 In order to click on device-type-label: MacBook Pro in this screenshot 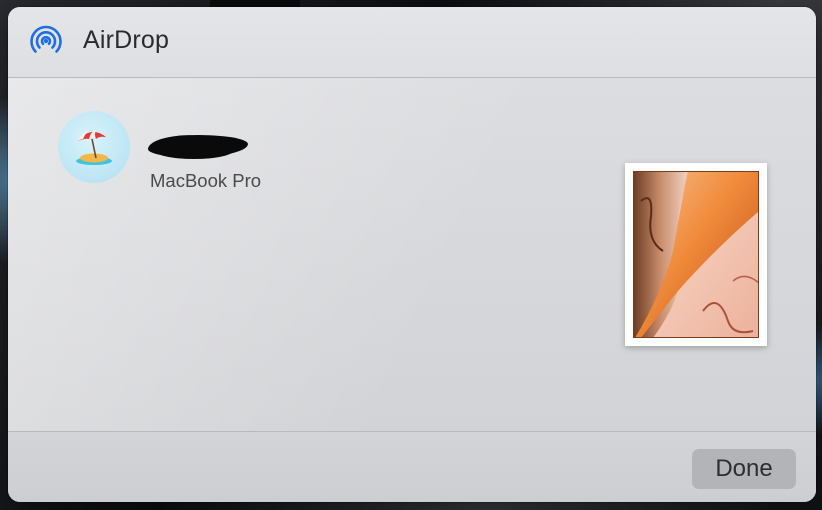, I will do `click(206, 180)`.